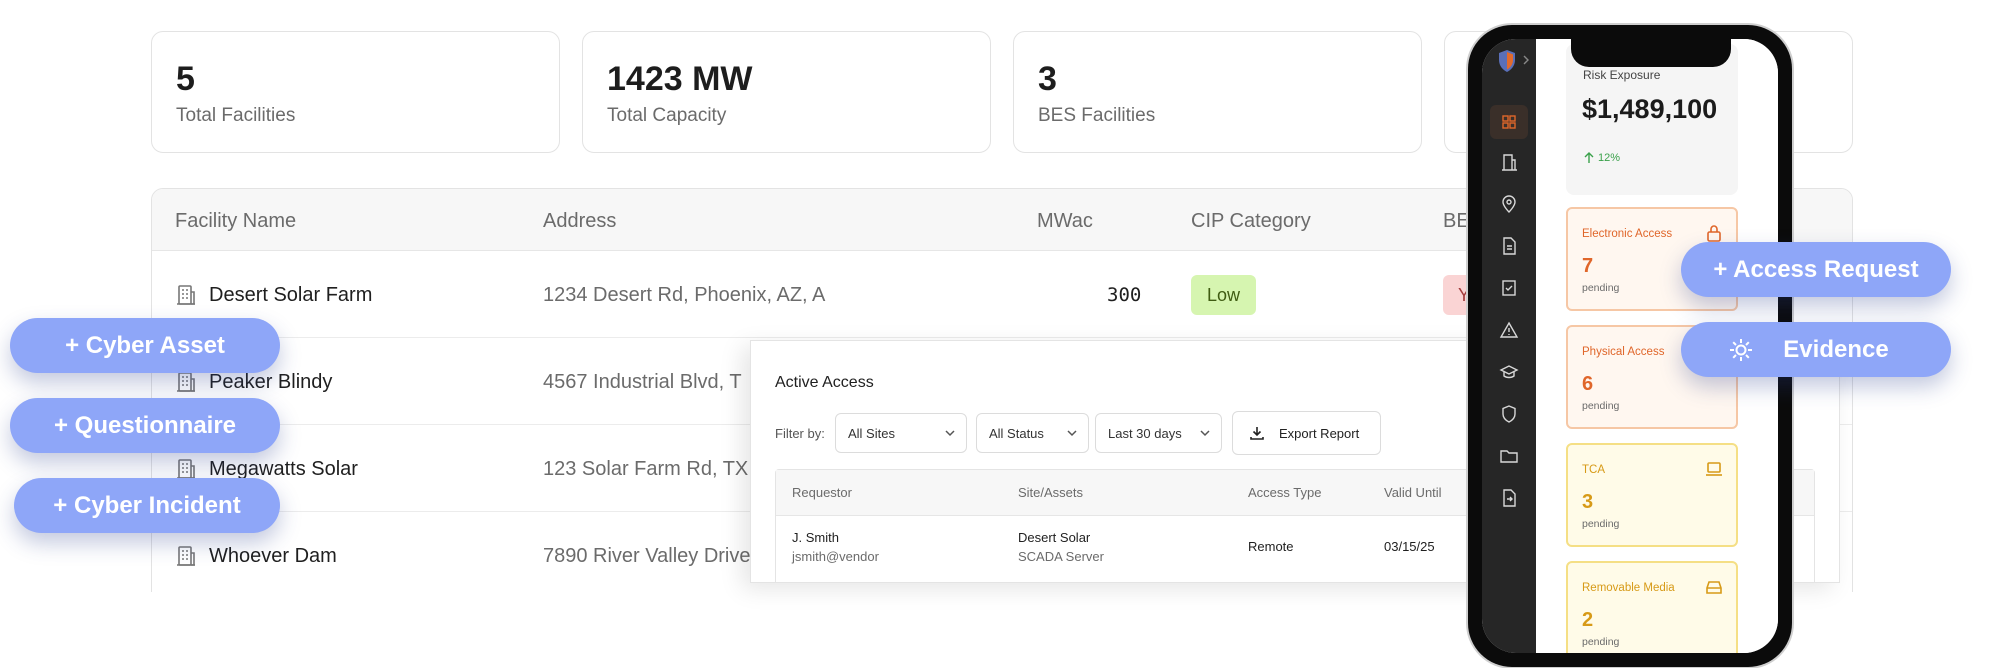 The height and width of the screenshot is (668, 2008). I want to click on facility-address: 123 Solar Farm Rd, TX,, so click(648, 469).